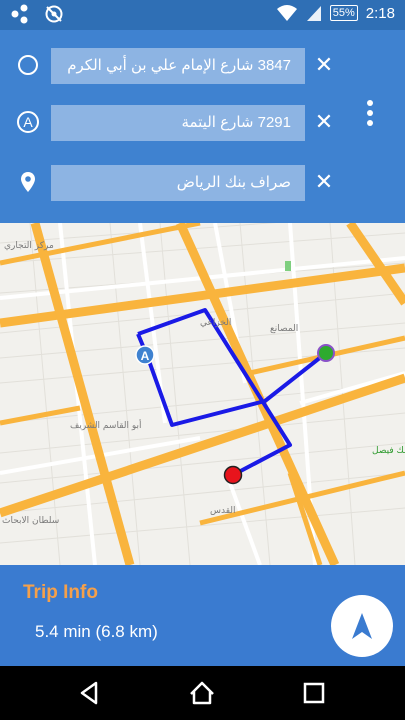  Describe the element at coordinates (29, 246) in the screenshot. I see `map-label-top-left: مركز التجاري` at that location.